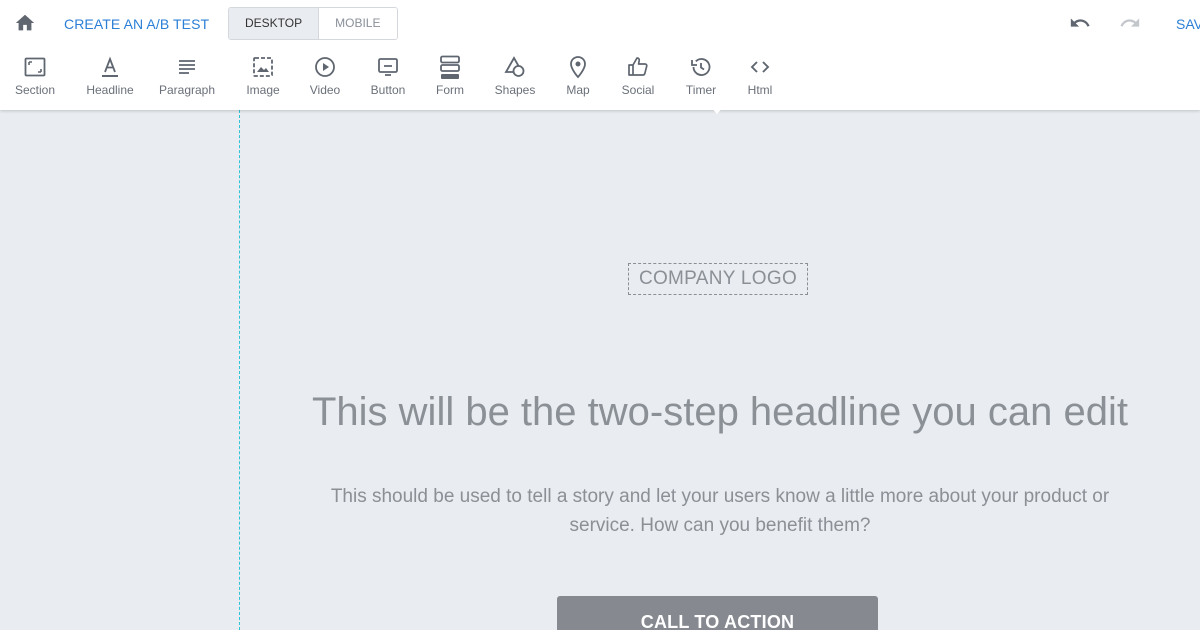  What do you see at coordinates (110, 66) in the screenshot?
I see `headline-icon` at bounding box center [110, 66].